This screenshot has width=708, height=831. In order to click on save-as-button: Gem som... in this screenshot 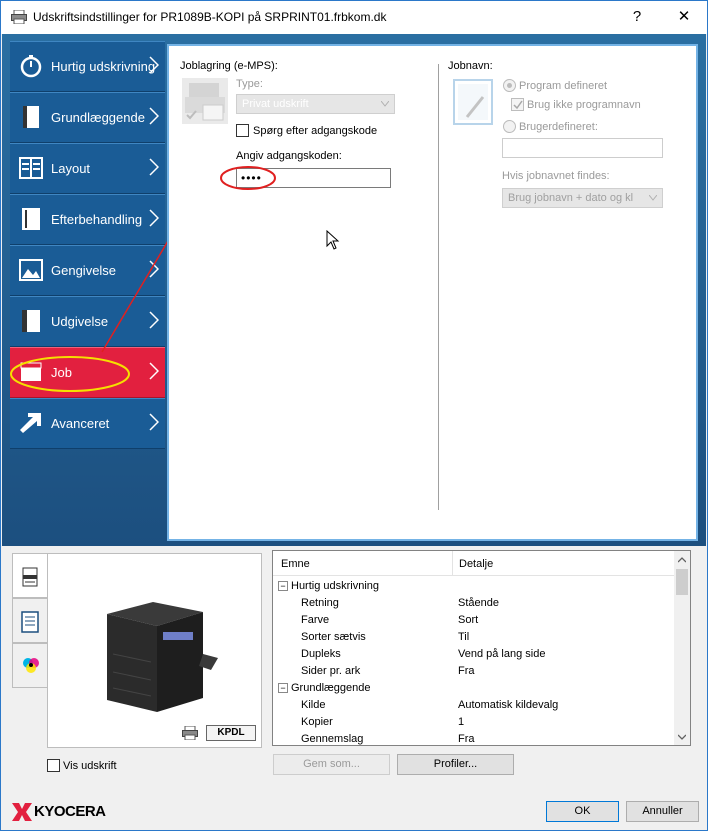, I will do `click(331, 764)`.